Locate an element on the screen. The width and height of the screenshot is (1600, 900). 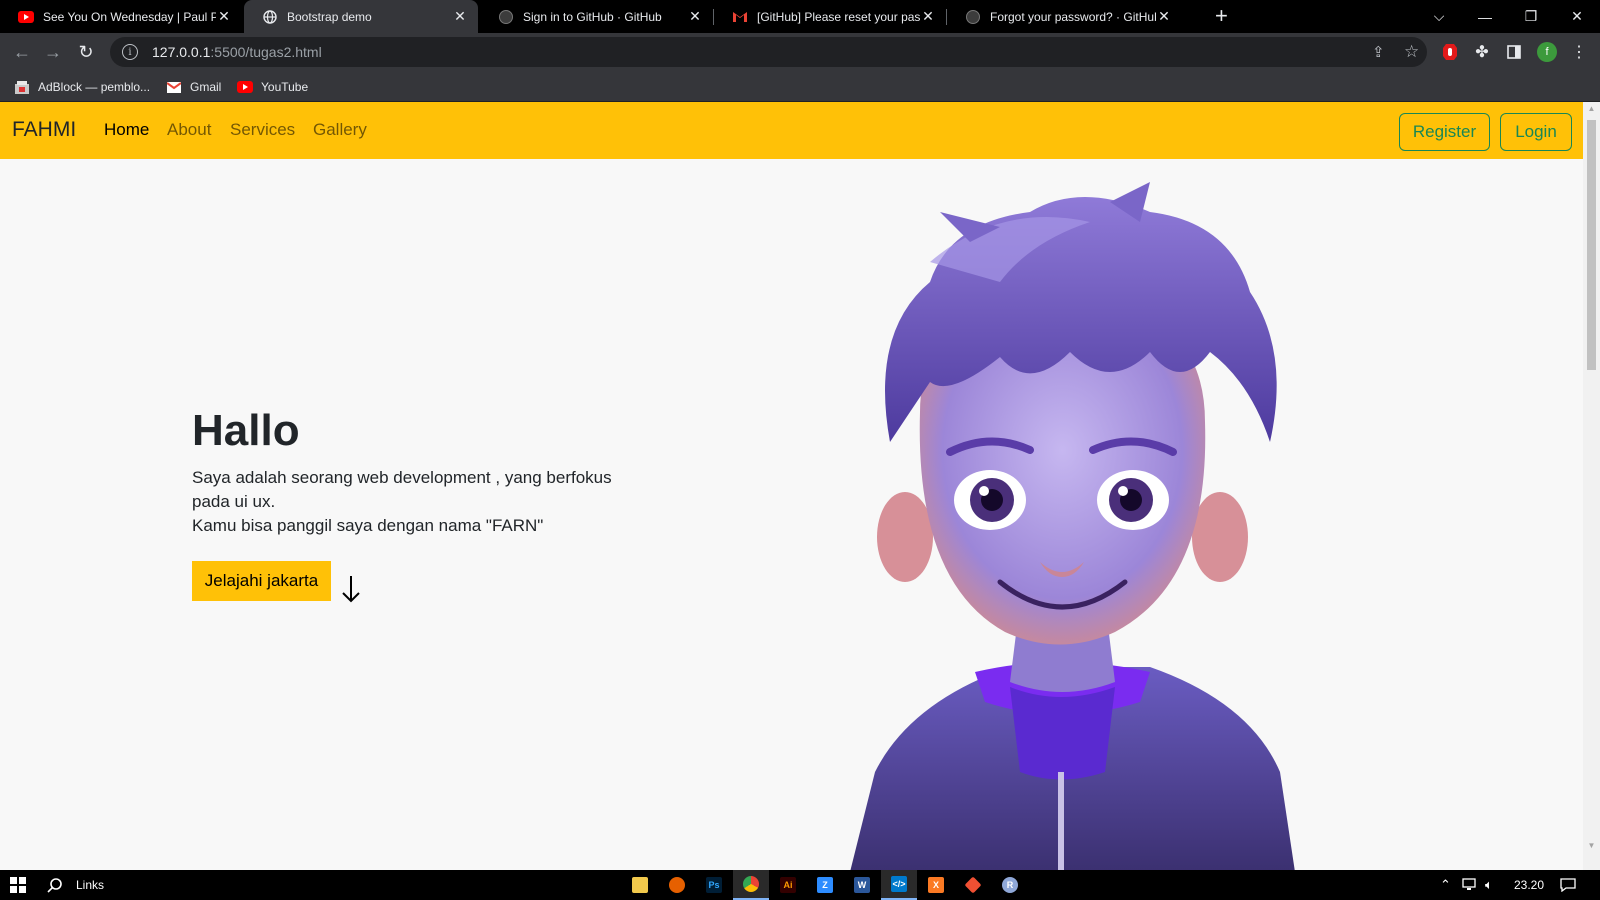
tab-title: [GitHub] Please reset your passw is located at coordinates (838, 16).